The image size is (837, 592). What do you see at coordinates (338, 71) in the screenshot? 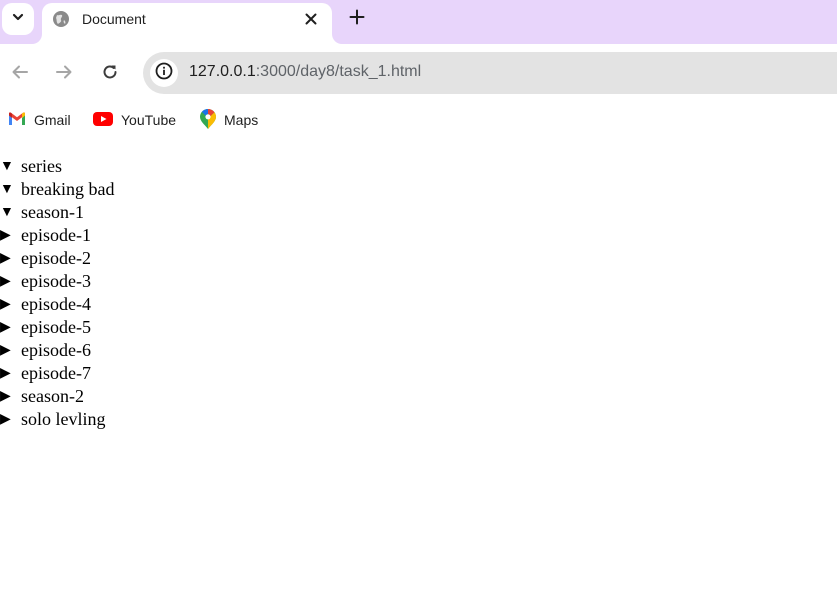
I see `url-path: :3000/day8/task_1.html` at bounding box center [338, 71].